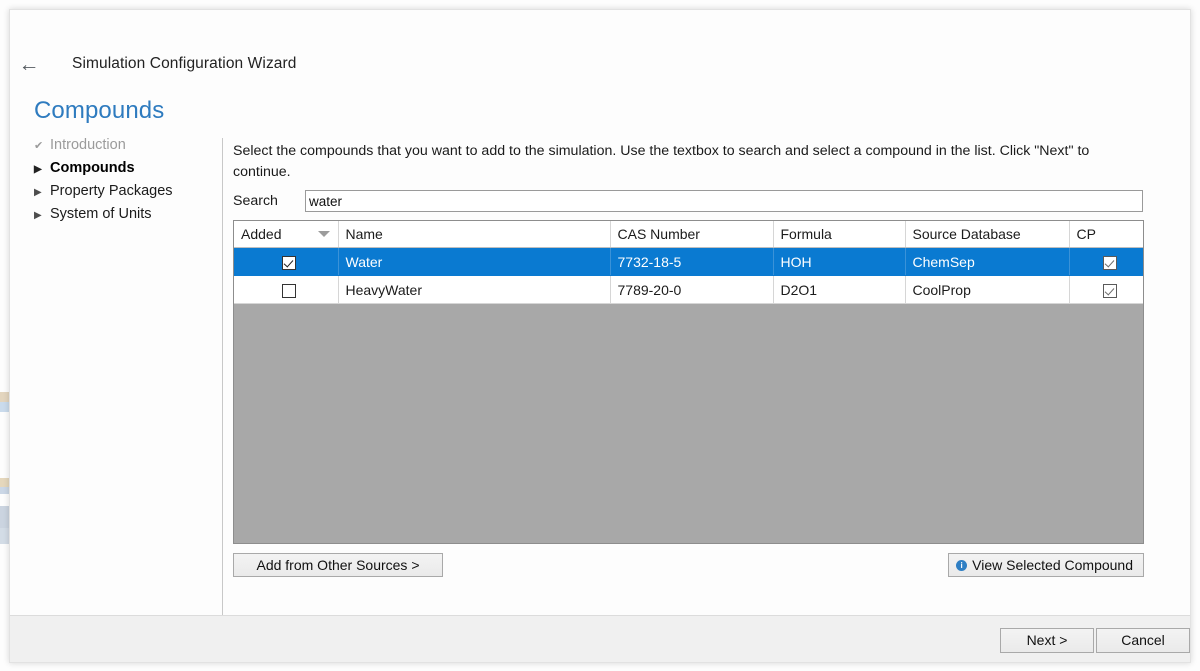 The height and width of the screenshot is (671, 1200). What do you see at coordinates (92, 168) in the screenshot?
I see `sidebar-item-label: Compounds` at bounding box center [92, 168].